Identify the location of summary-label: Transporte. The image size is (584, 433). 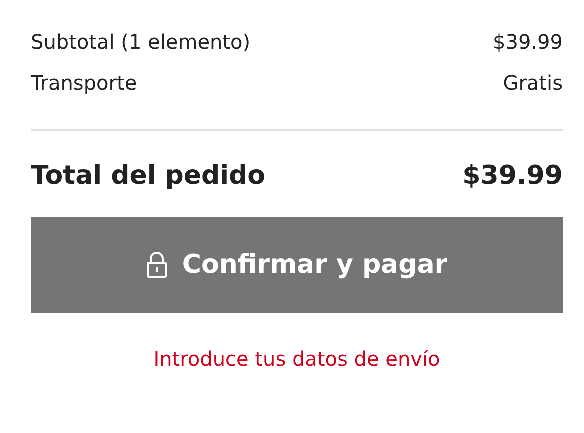
(84, 83).